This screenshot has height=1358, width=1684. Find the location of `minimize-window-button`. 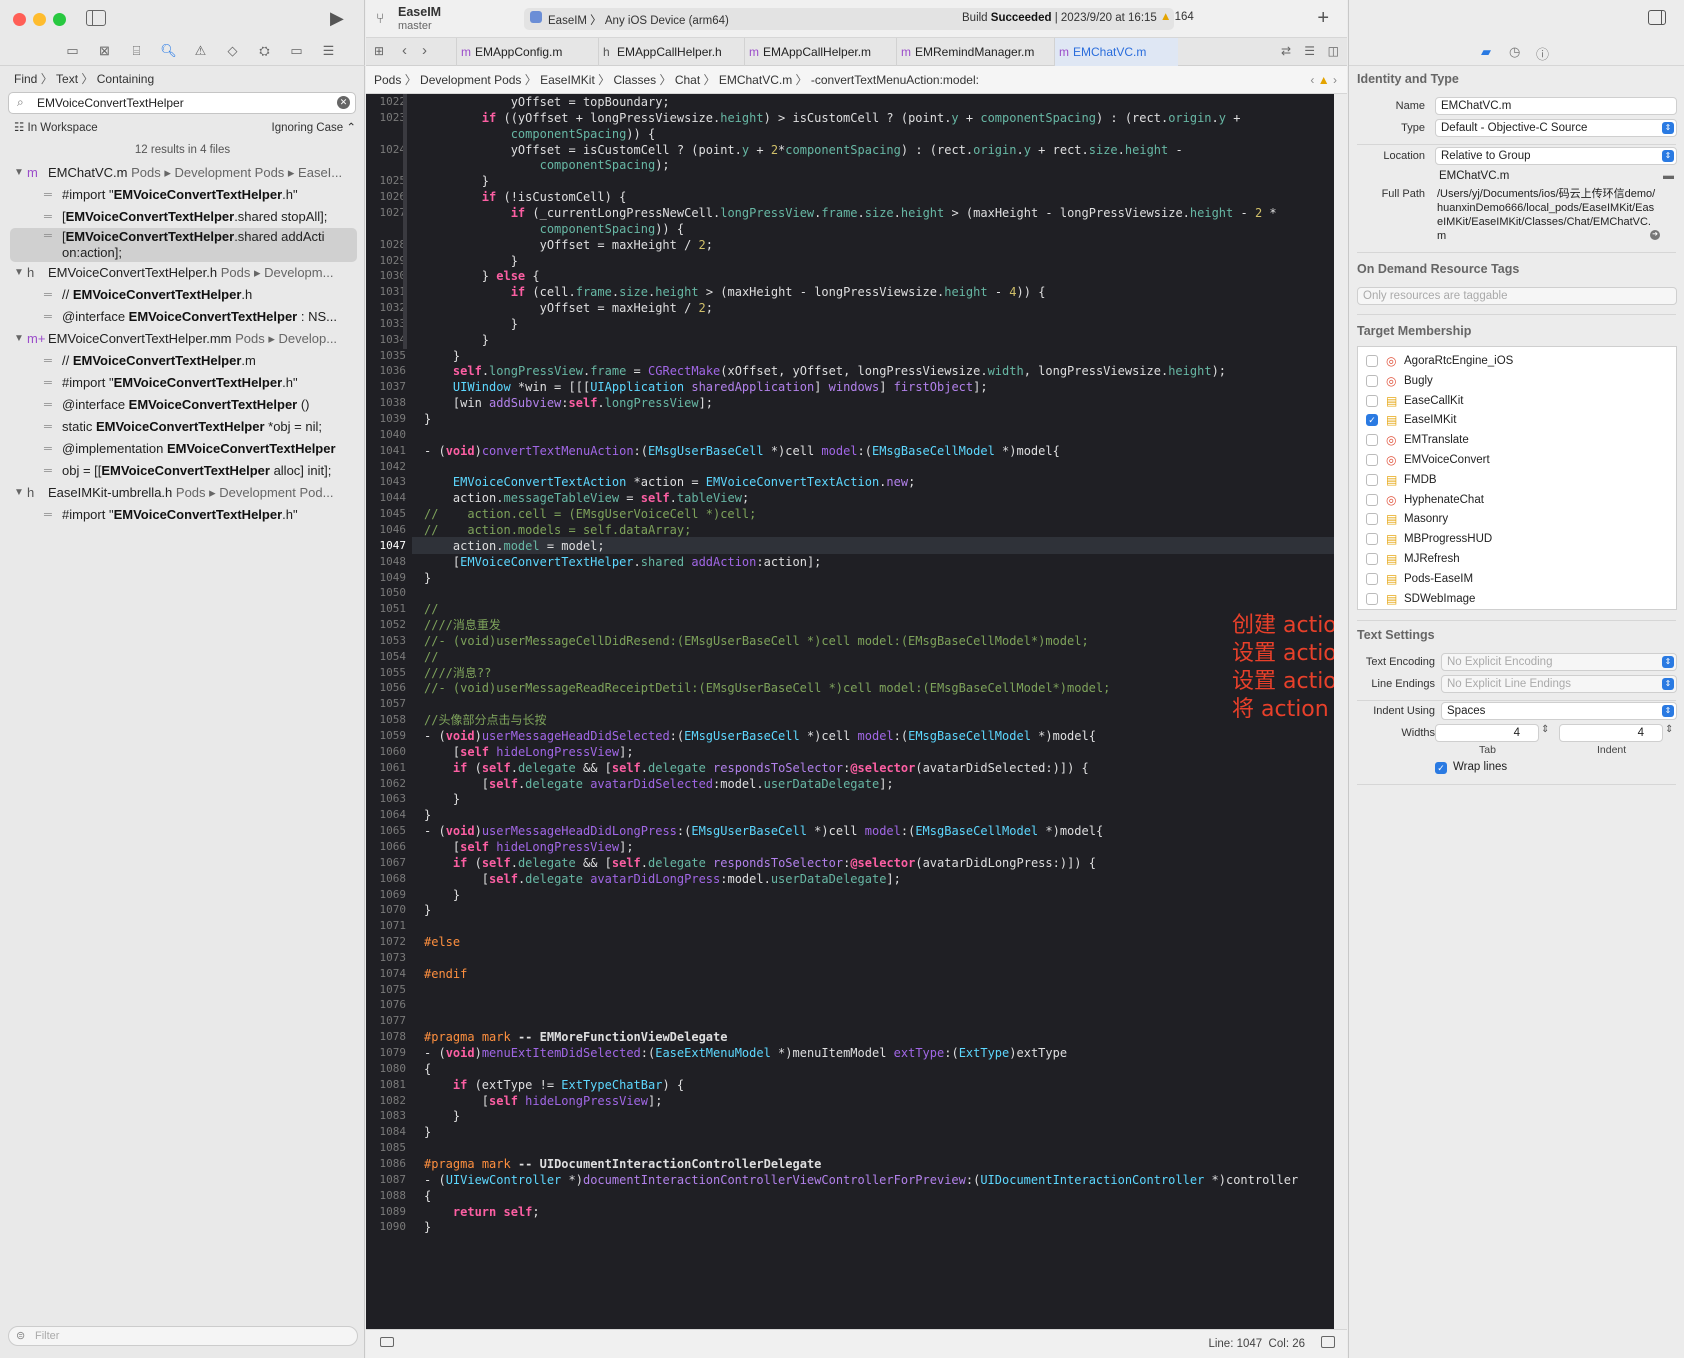

minimize-window-button is located at coordinates (39, 19).